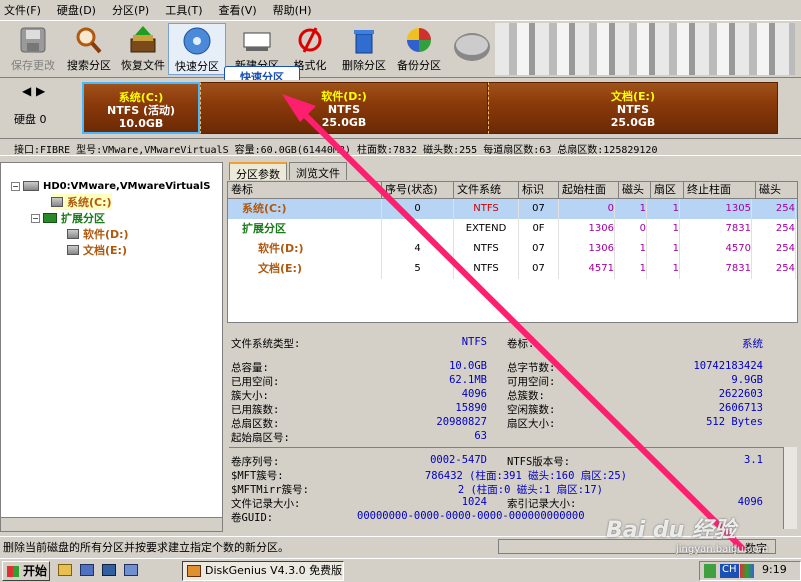 The height and width of the screenshot is (582, 801). I want to click on detail-label: 空闲簇数:, so click(531, 410).